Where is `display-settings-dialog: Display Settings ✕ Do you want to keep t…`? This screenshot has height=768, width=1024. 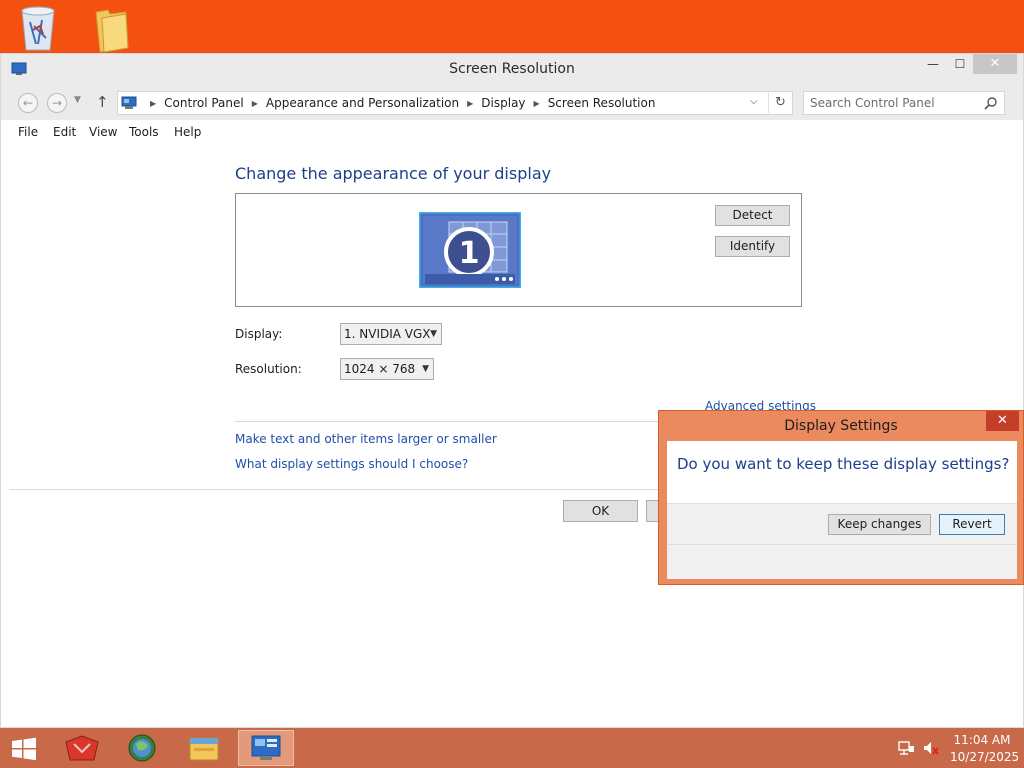 display-settings-dialog: Display Settings ✕ Do you want to keep t… is located at coordinates (841, 497).